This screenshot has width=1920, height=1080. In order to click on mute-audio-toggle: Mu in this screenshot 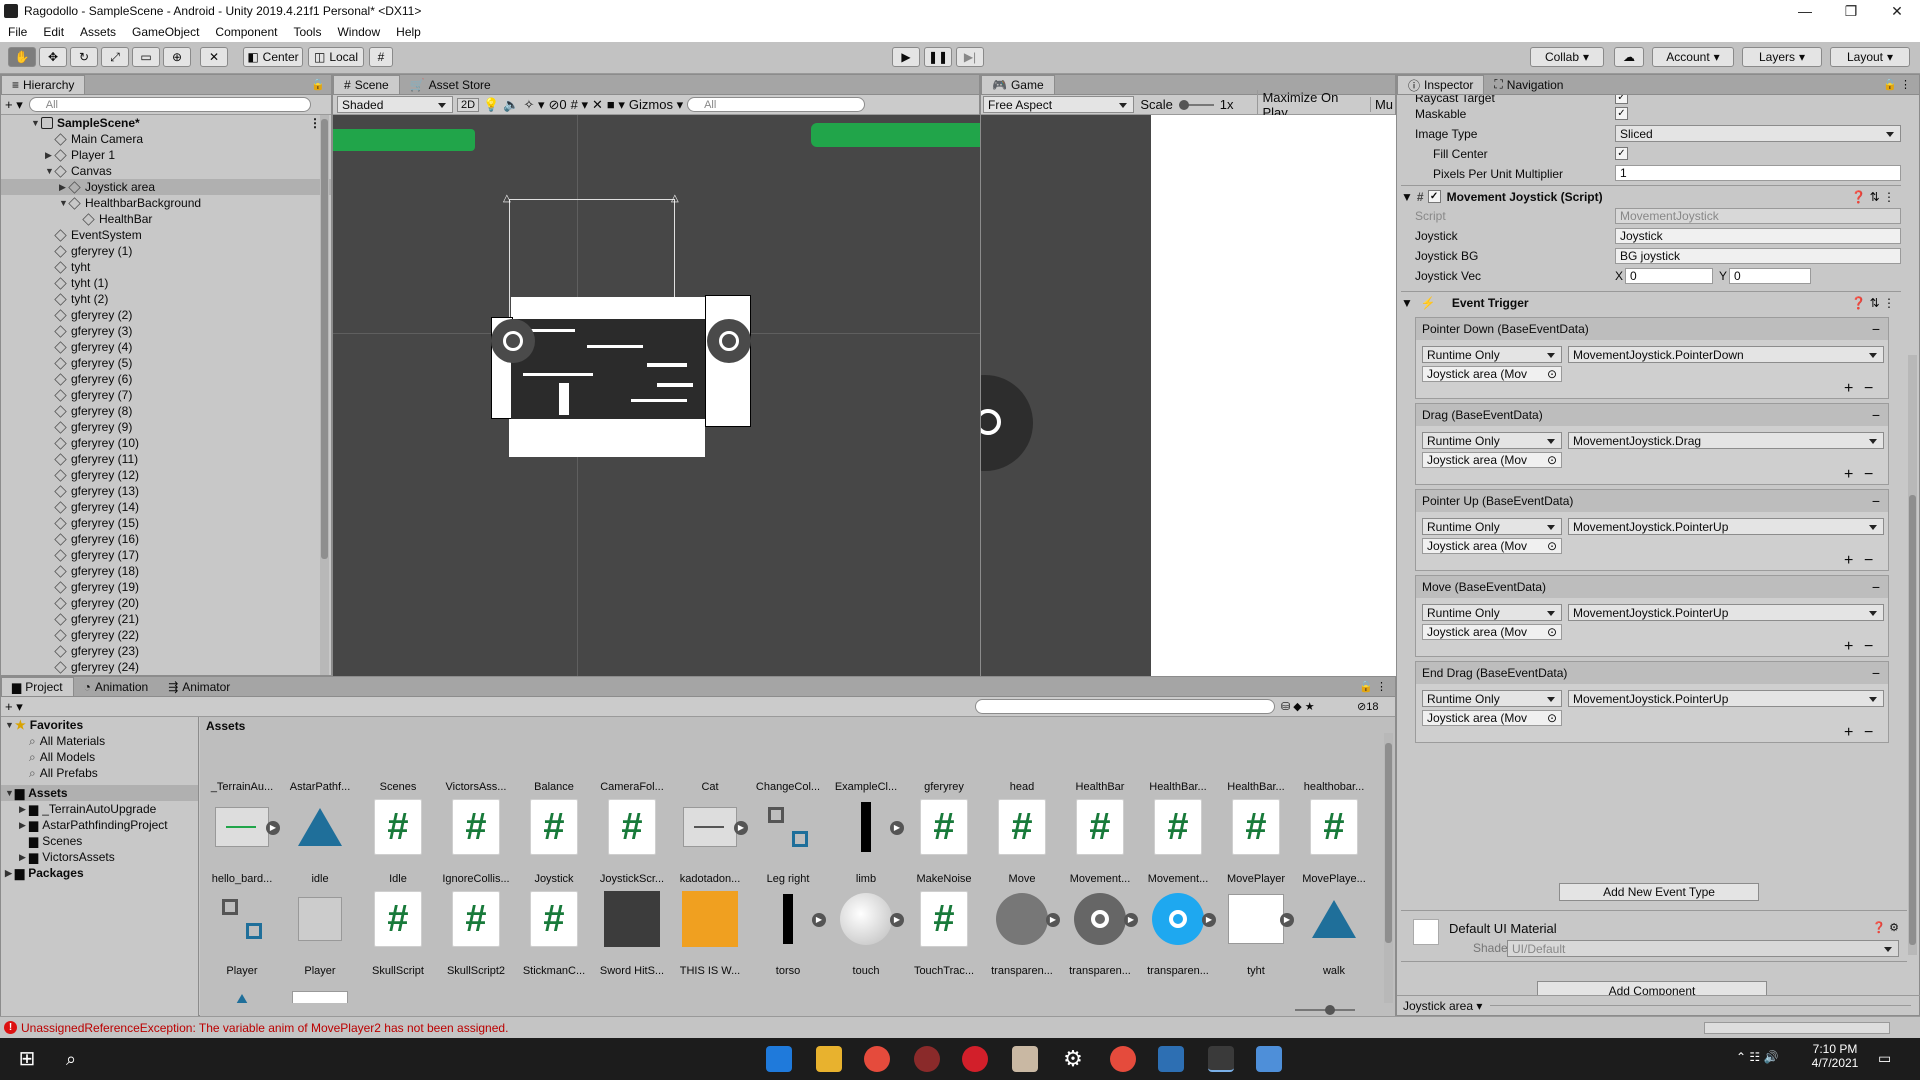, I will do `click(1381, 104)`.